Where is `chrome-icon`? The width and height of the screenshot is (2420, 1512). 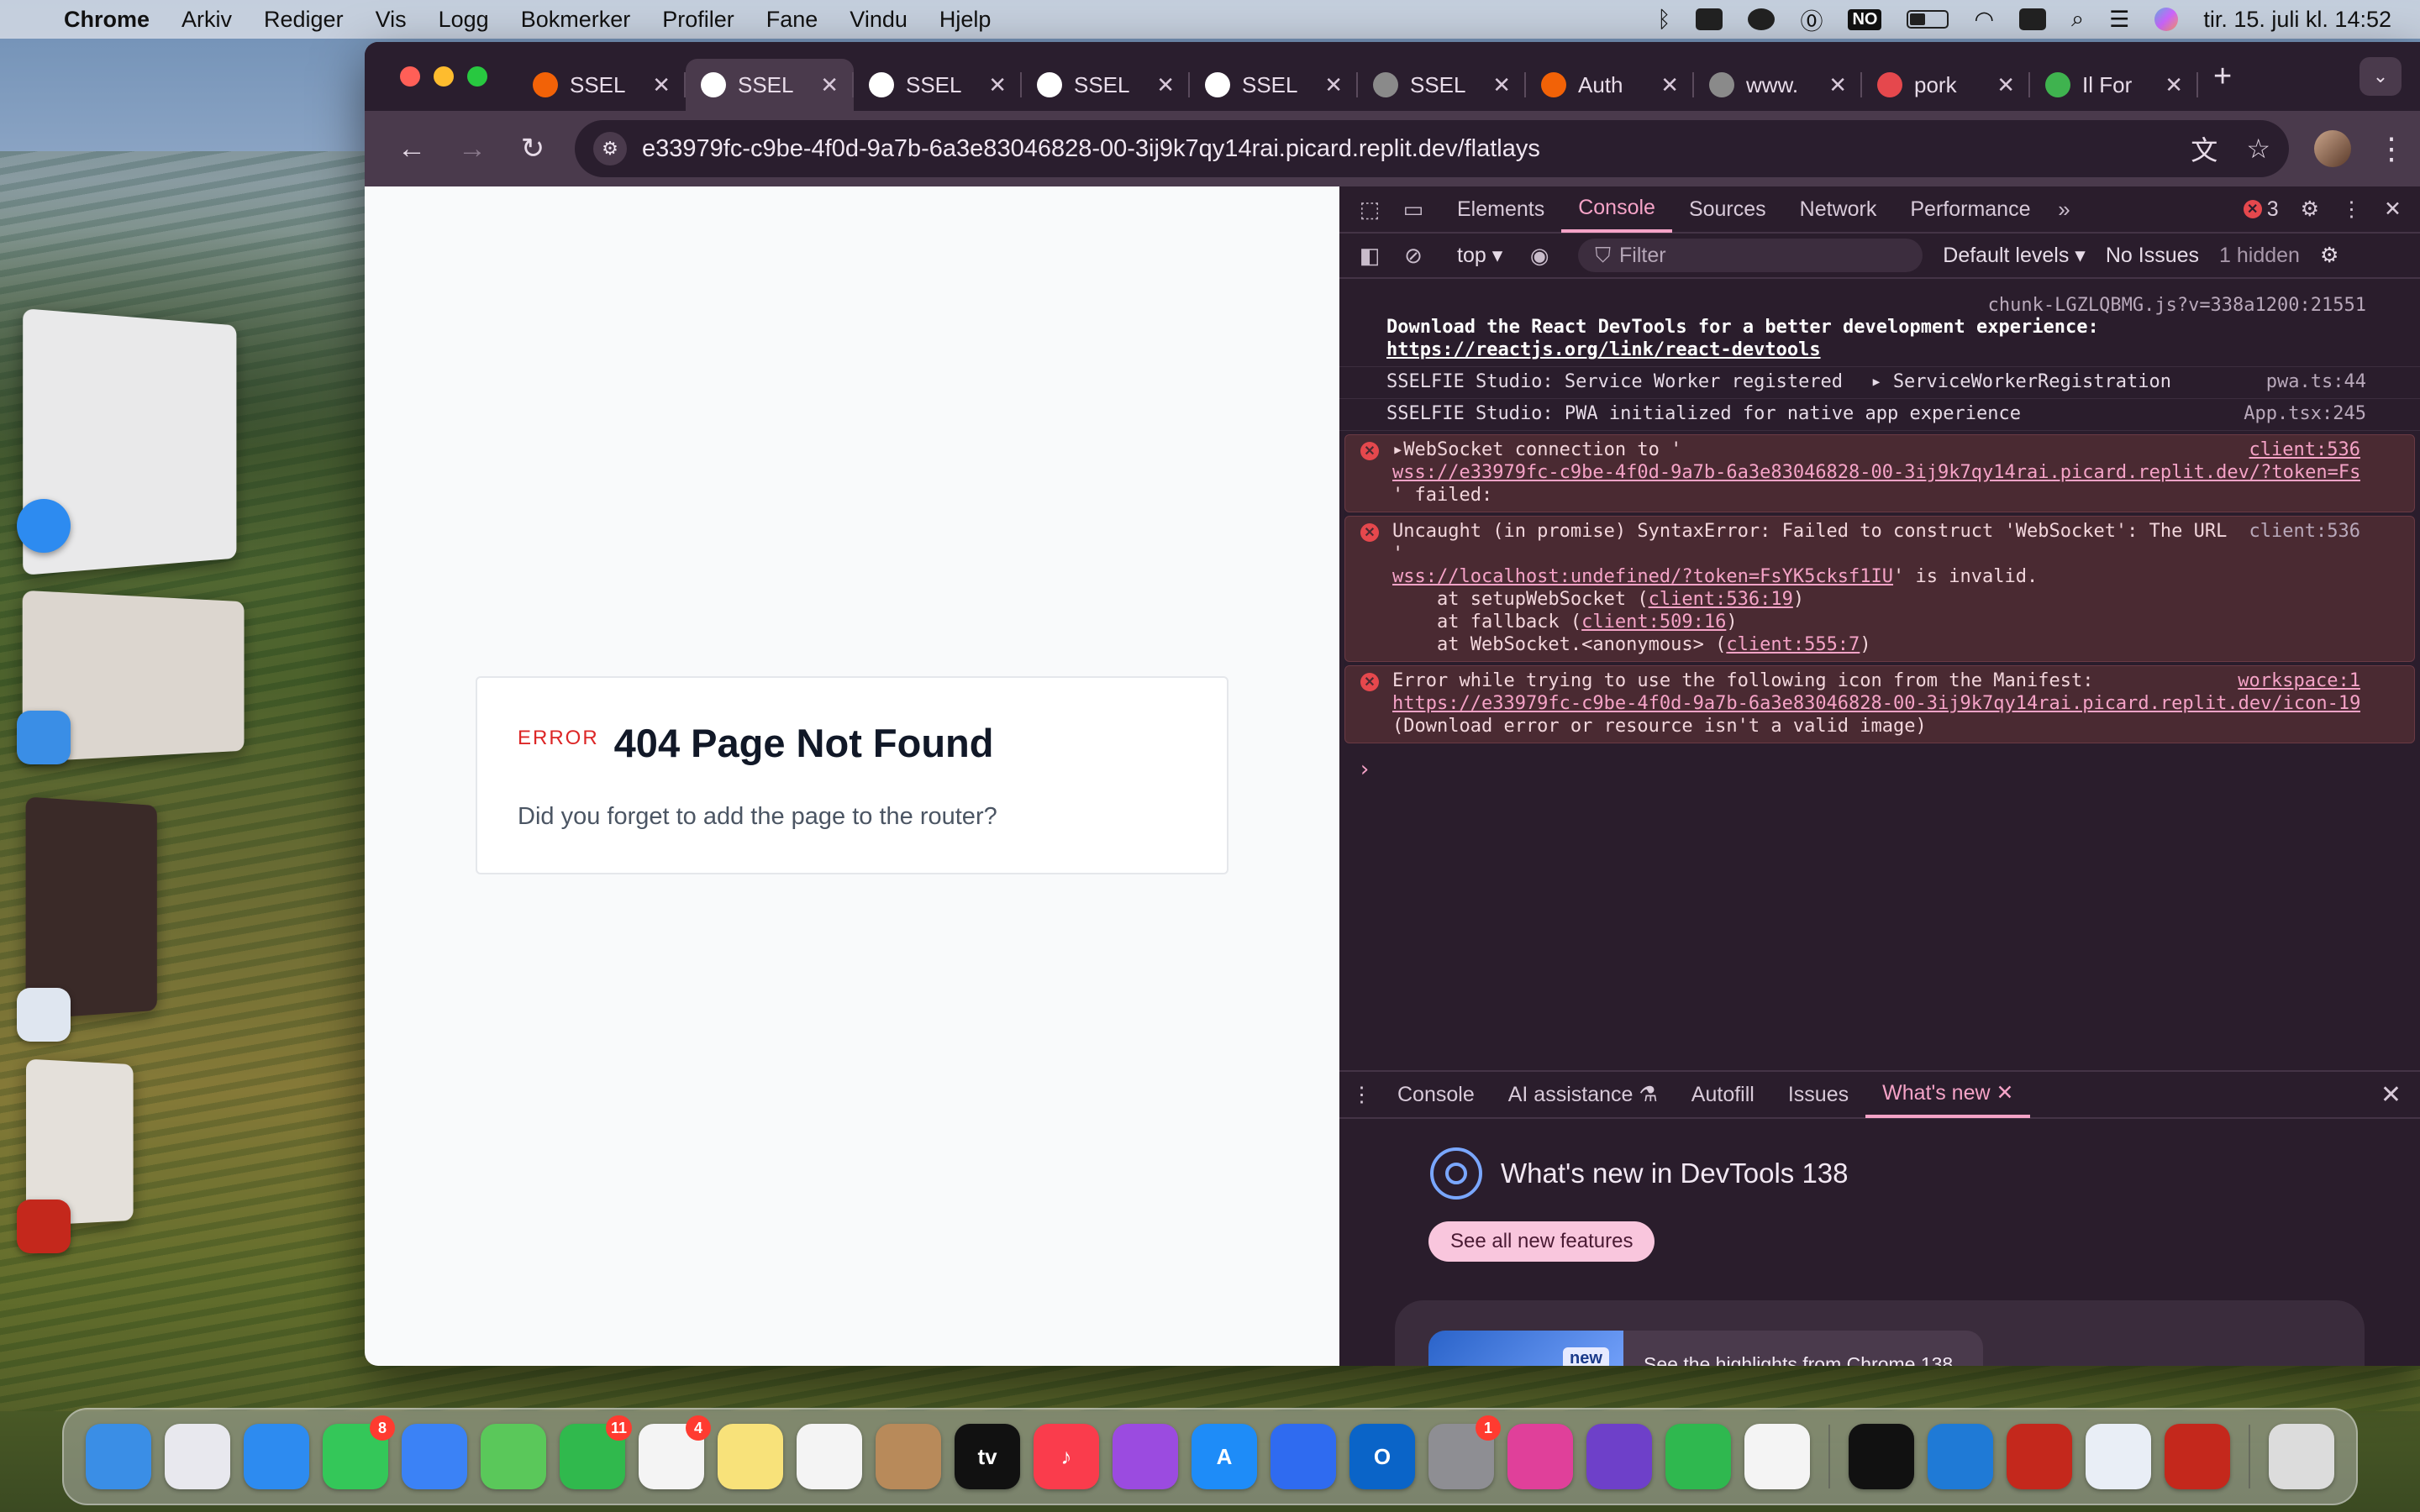
chrome-icon is located at coordinates (1777, 1456).